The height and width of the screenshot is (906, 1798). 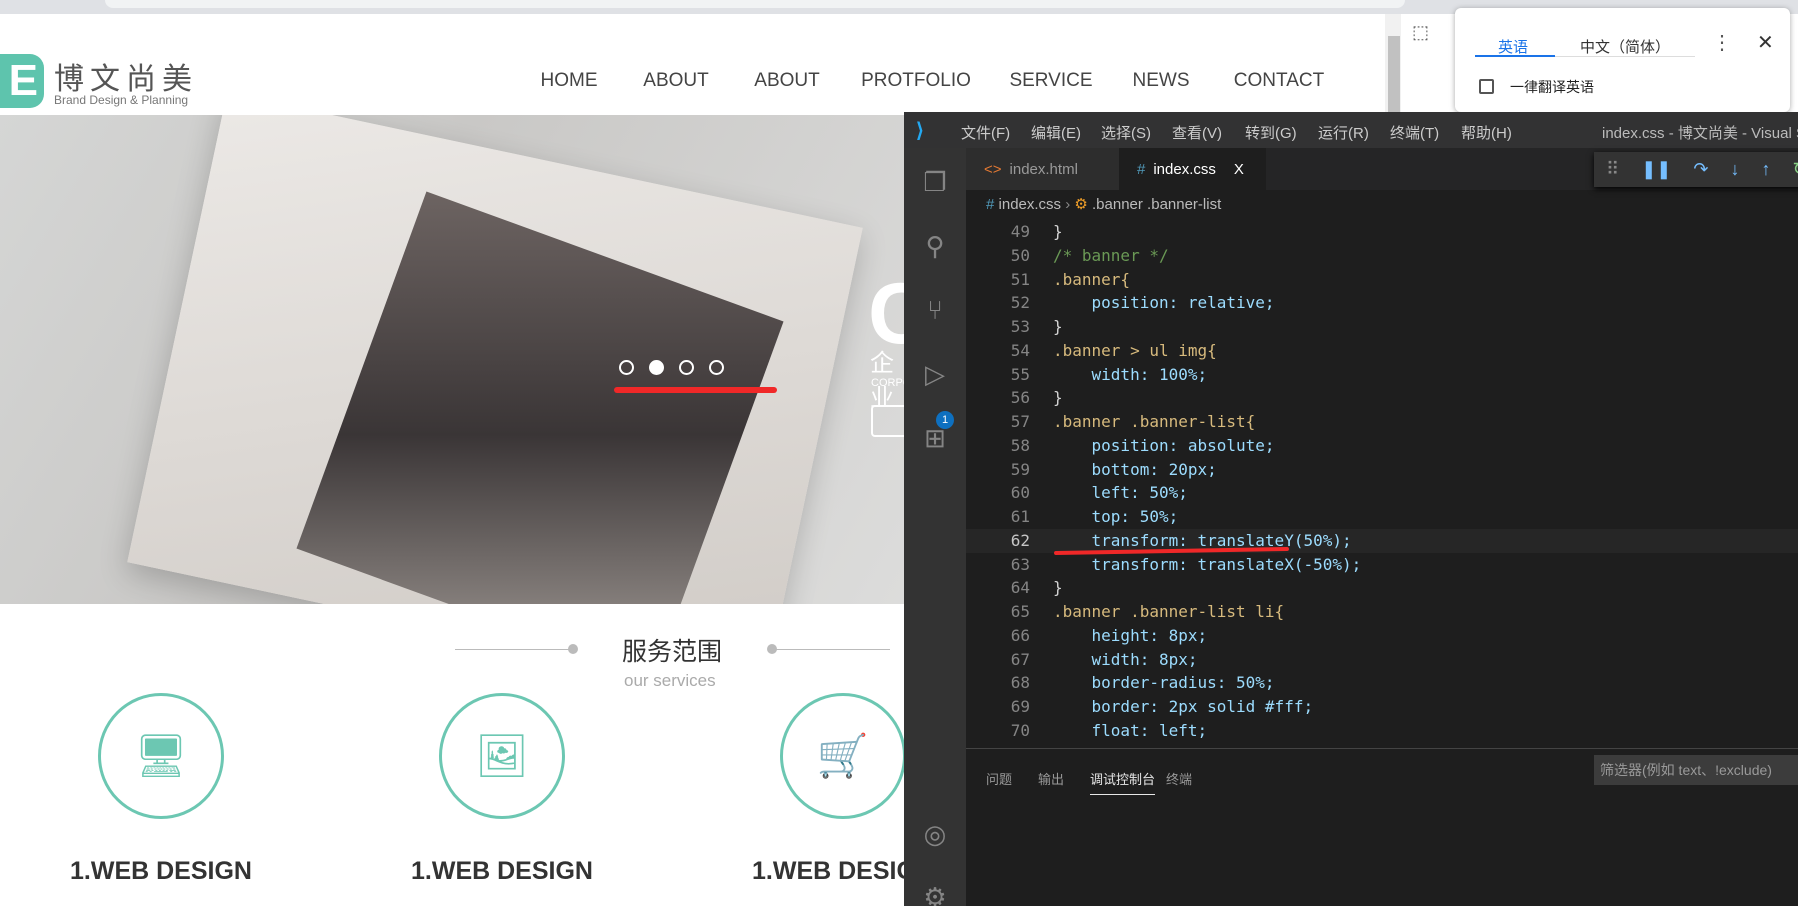 I want to click on code-line: 56}, so click(x=1382, y=398).